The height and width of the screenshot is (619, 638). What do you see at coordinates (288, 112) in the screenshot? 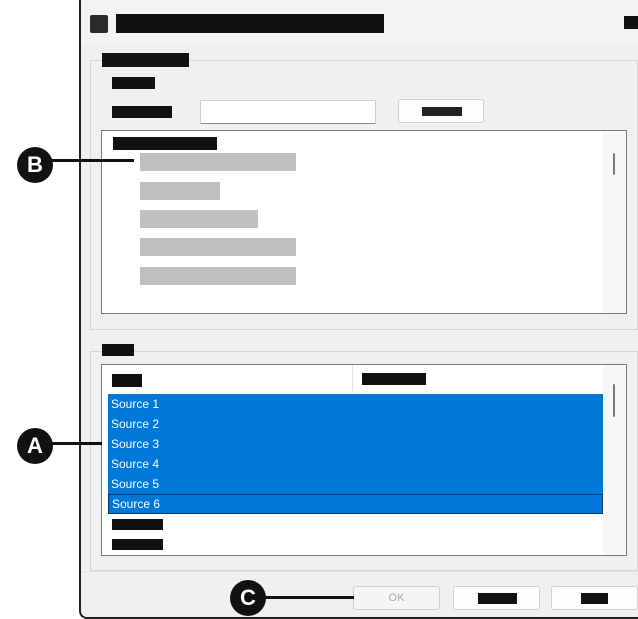
I see `path-input` at bounding box center [288, 112].